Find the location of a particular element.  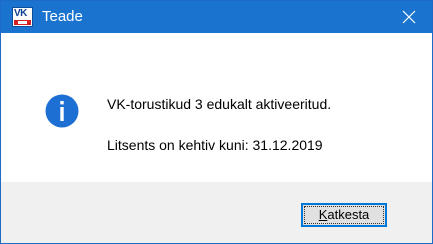

message-line-1: VK-torustikud 3 edukalt aktiveeritud. is located at coordinates (219, 104).